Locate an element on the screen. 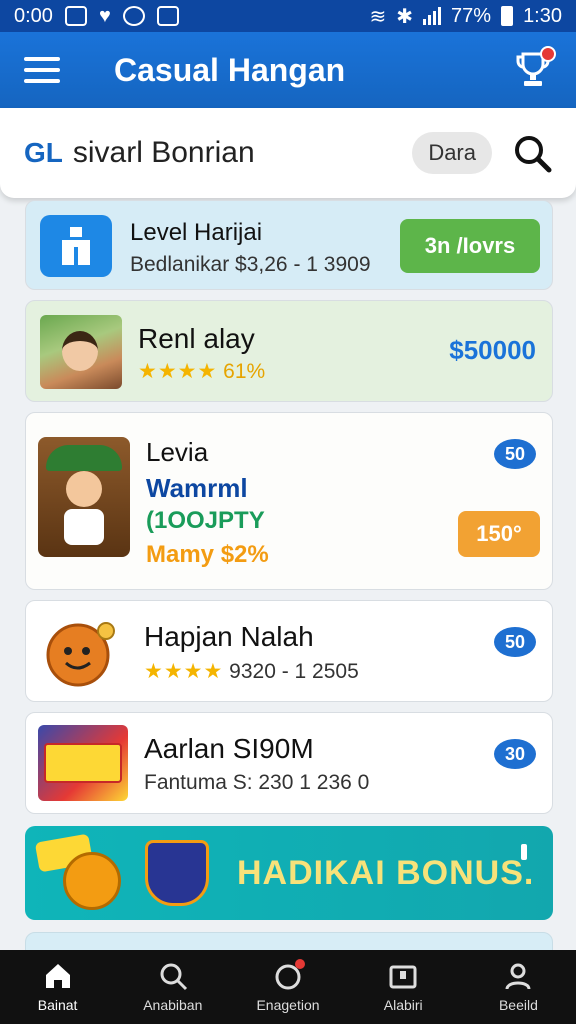 The height and width of the screenshot is (1024, 576). nav-item-search: Anabiban is located at coordinates (172, 987).